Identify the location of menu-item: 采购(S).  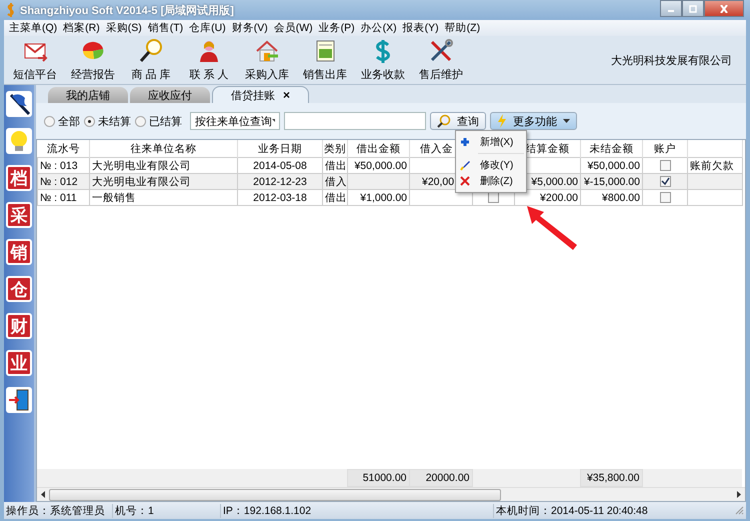
(123, 28).